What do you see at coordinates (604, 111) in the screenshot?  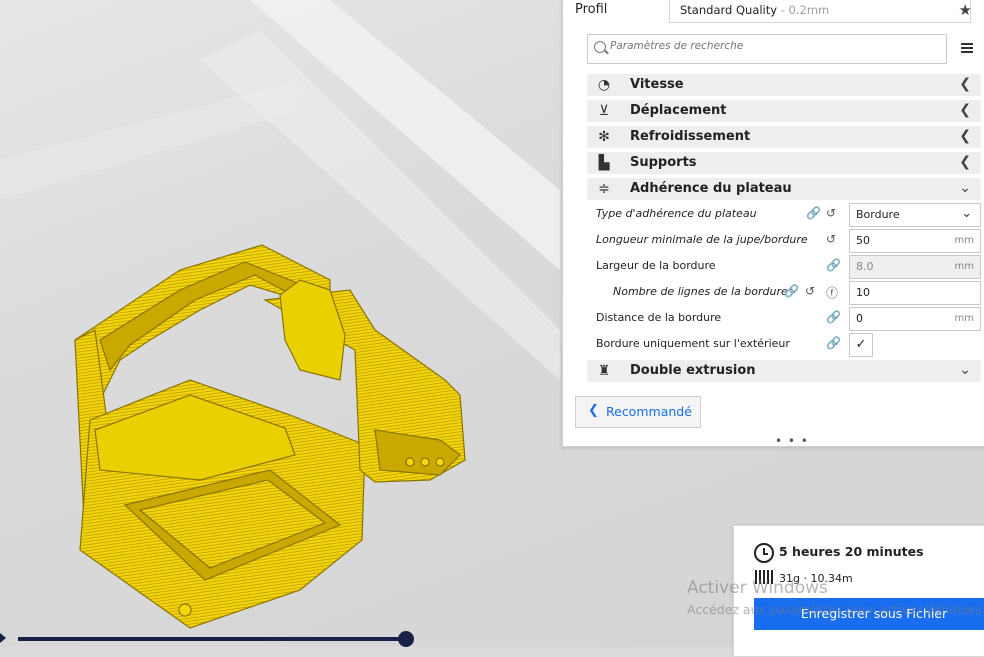 I see `nozzle-icon: ⊻` at bounding box center [604, 111].